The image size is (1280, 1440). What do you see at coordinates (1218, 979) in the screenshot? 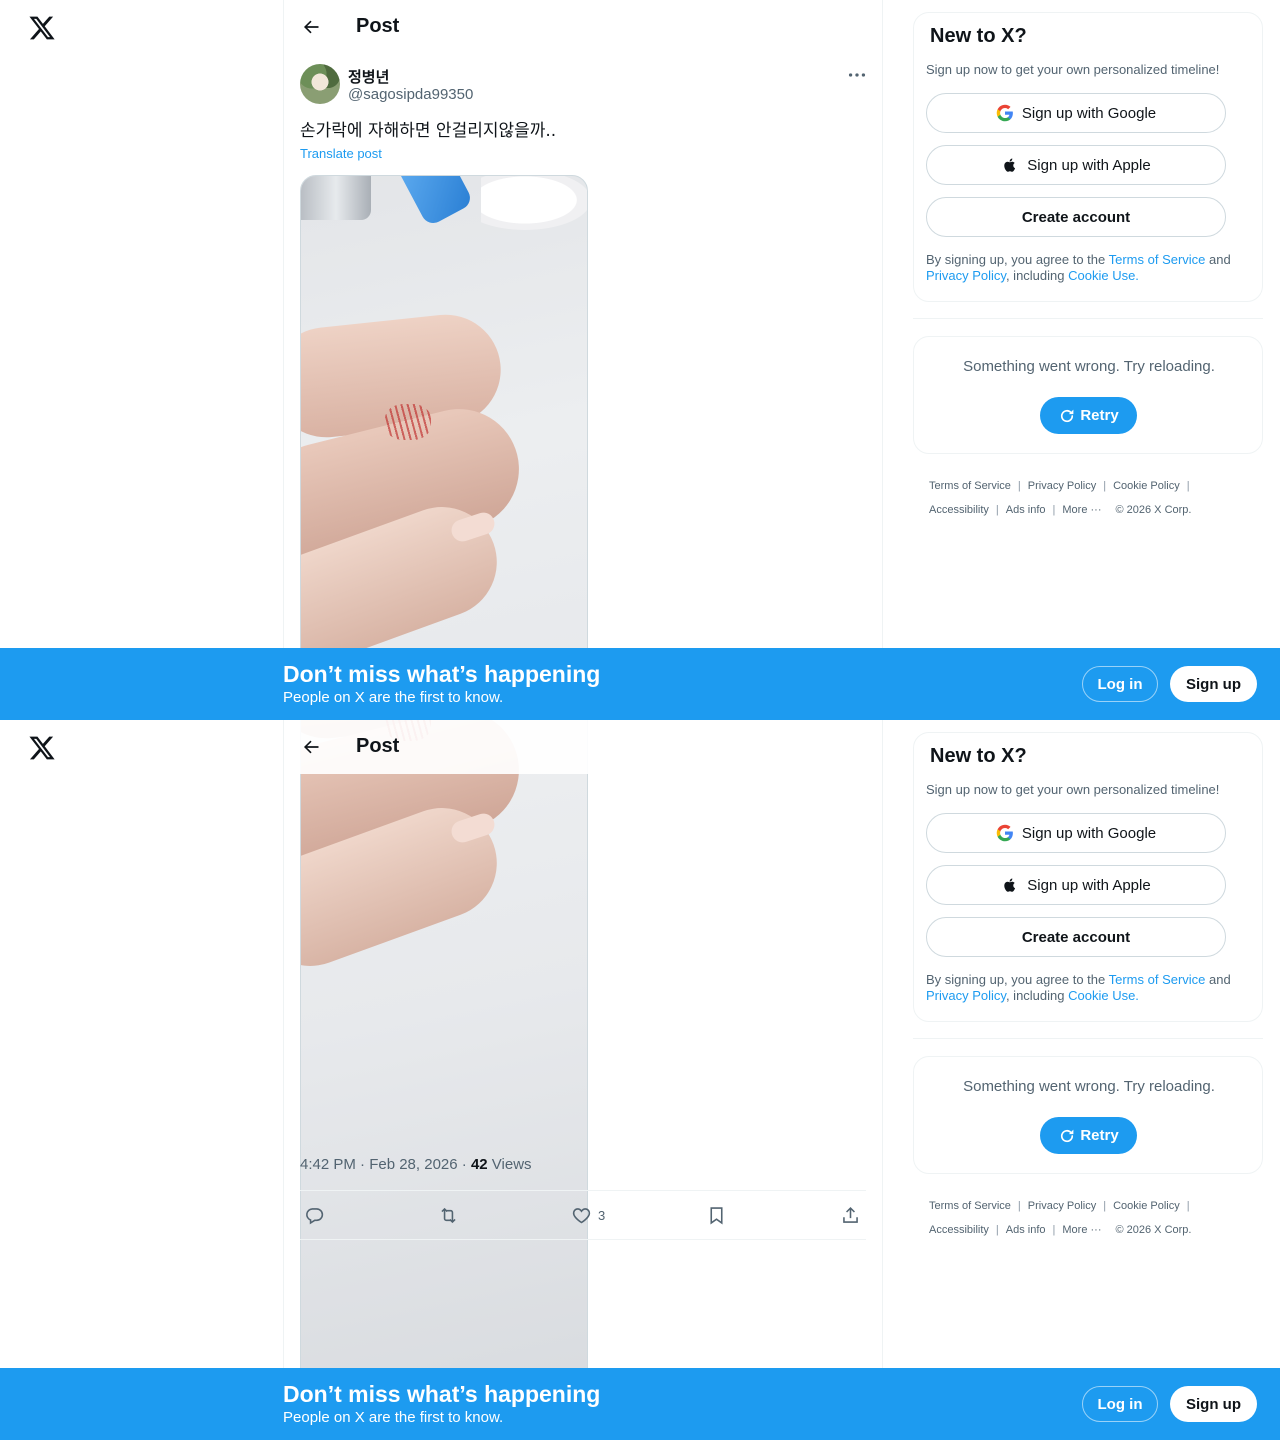
I see `legal-text: and` at bounding box center [1218, 979].